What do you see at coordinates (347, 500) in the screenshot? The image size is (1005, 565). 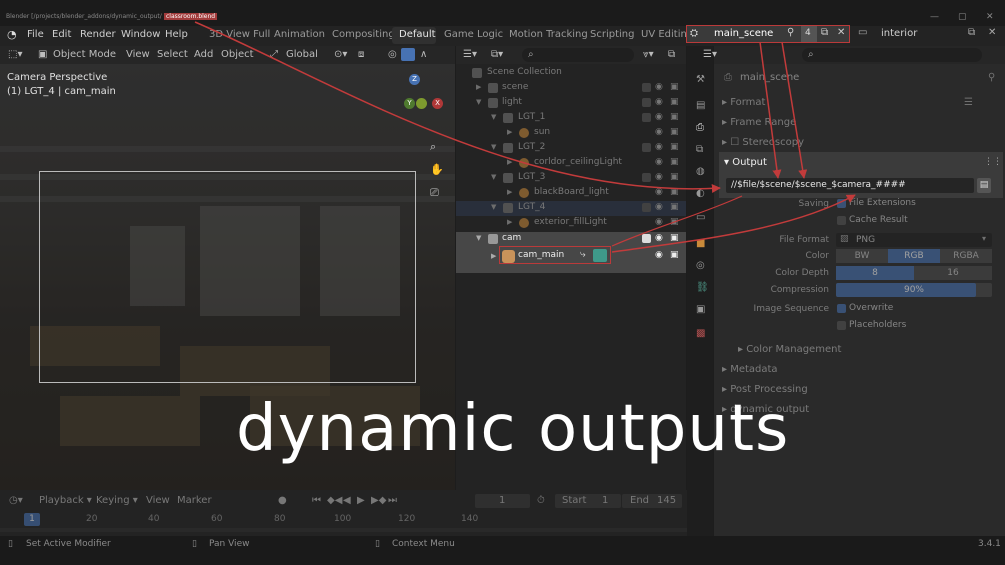 I see `play-reverse-icon: ◀` at bounding box center [347, 500].